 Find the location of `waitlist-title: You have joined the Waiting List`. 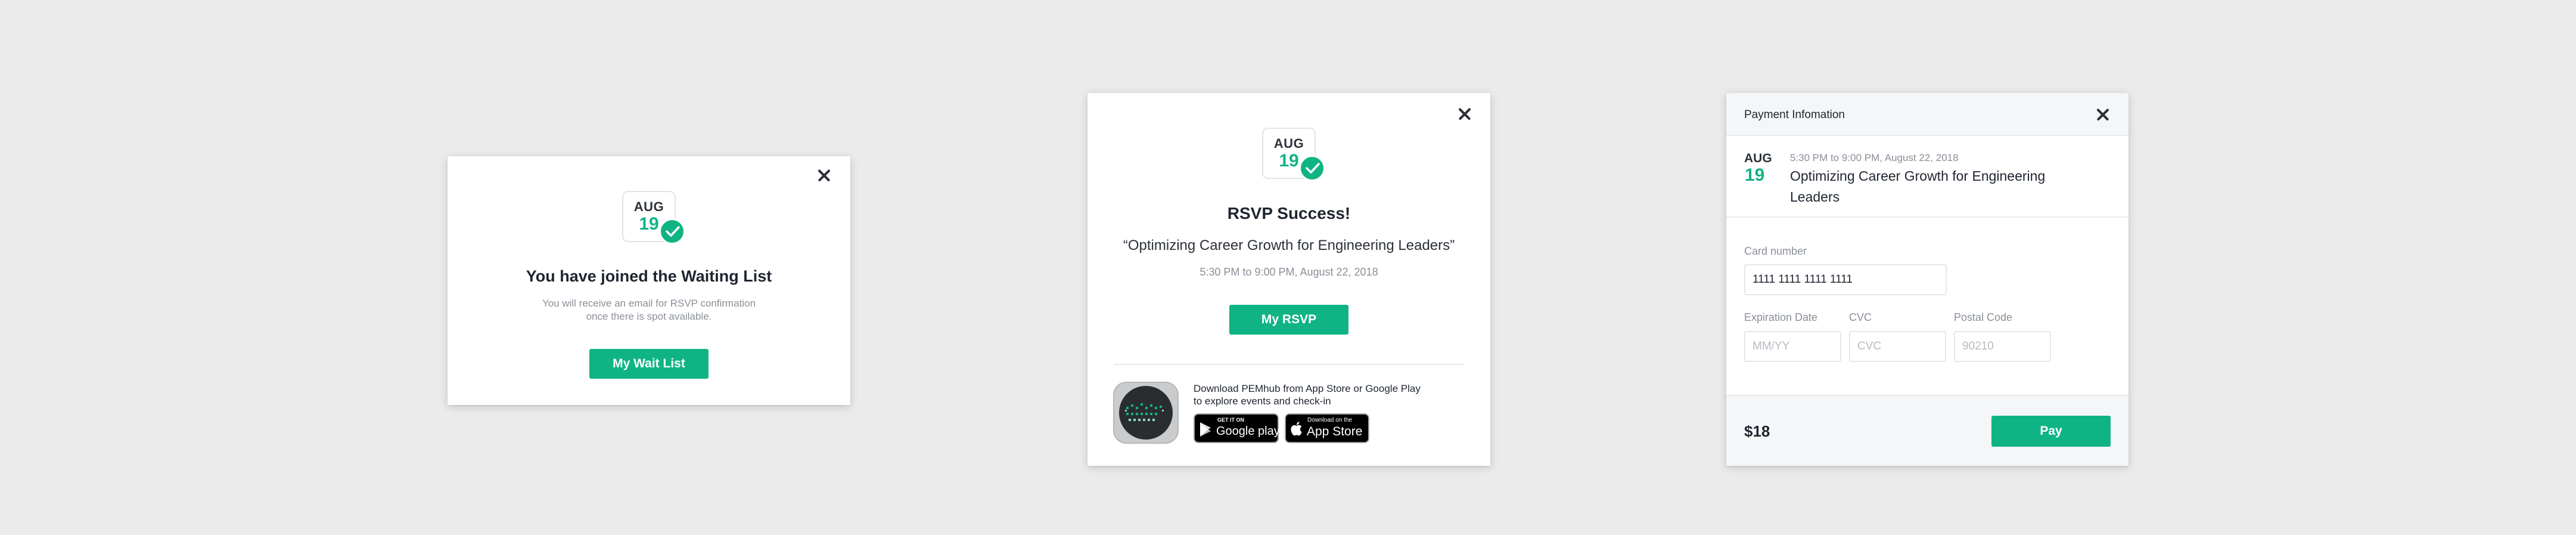

waitlist-title: You have joined the Waiting List is located at coordinates (649, 276).